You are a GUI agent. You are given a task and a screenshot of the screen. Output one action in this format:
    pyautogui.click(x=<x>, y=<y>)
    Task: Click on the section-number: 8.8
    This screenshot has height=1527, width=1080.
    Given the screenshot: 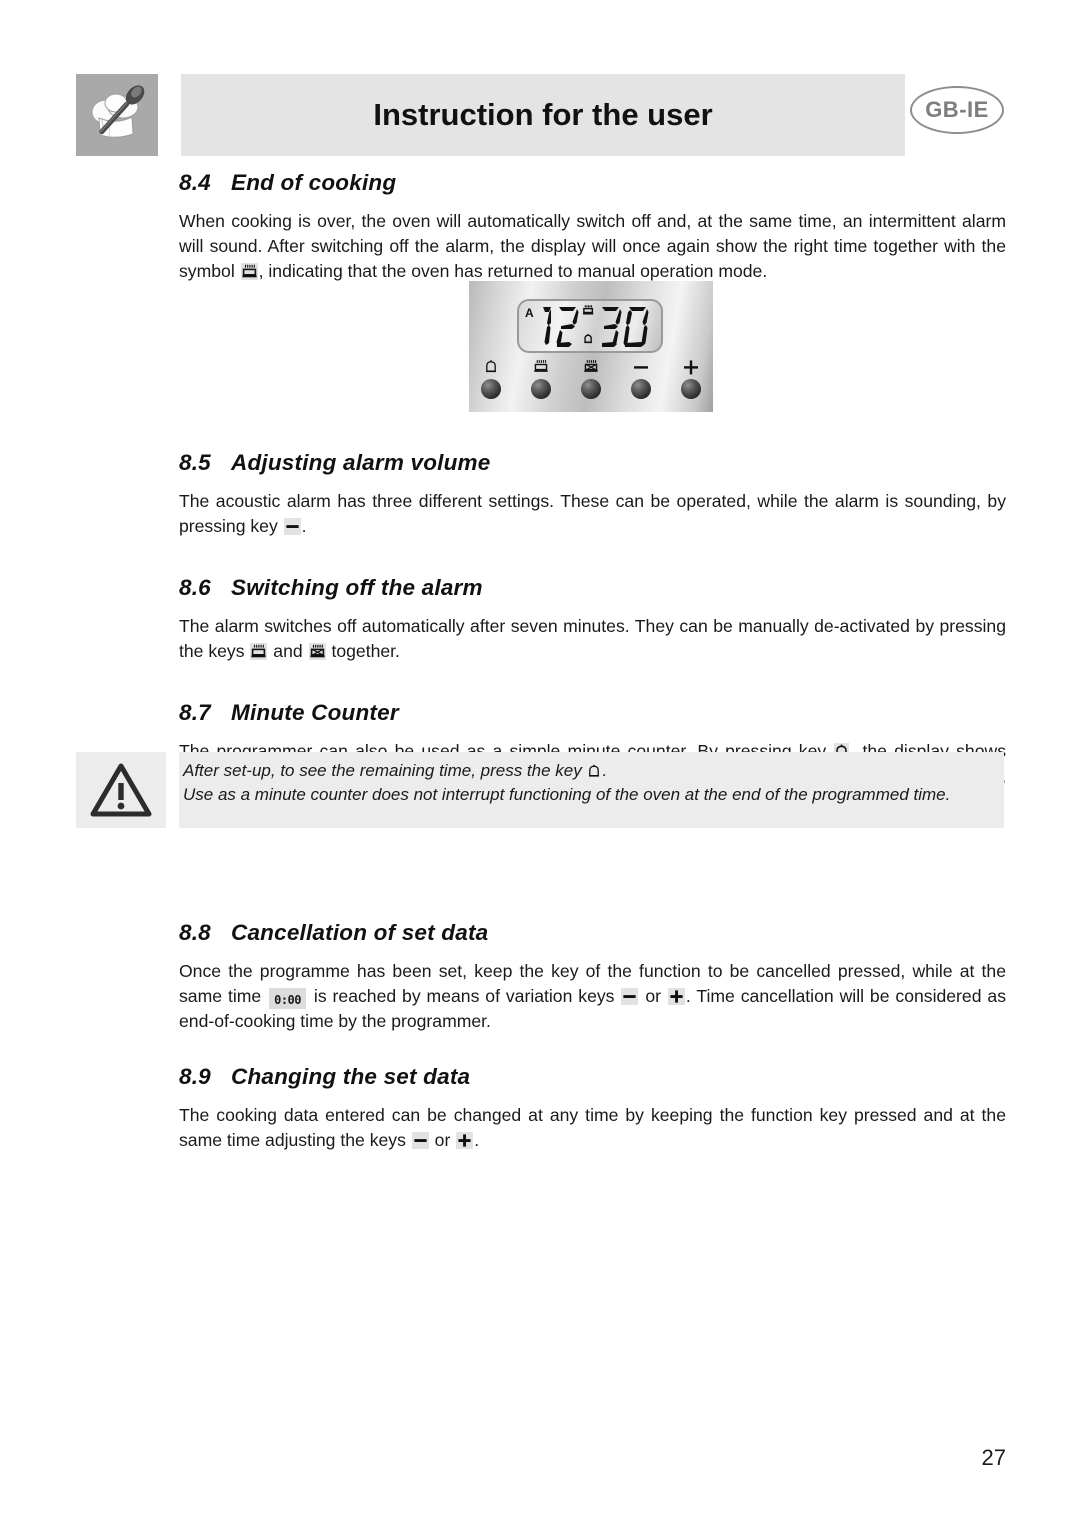 What is the action you would take?
    pyautogui.click(x=195, y=932)
    